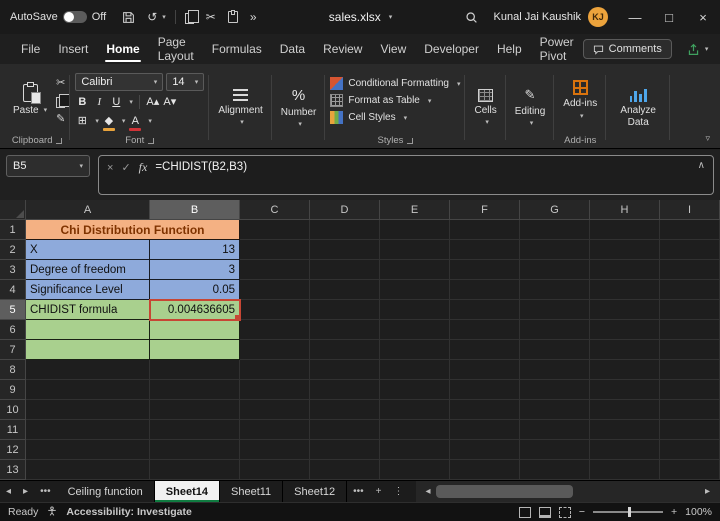 This screenshot has width=720, height=521. I want to click on cell-C12, so click(275, 450).